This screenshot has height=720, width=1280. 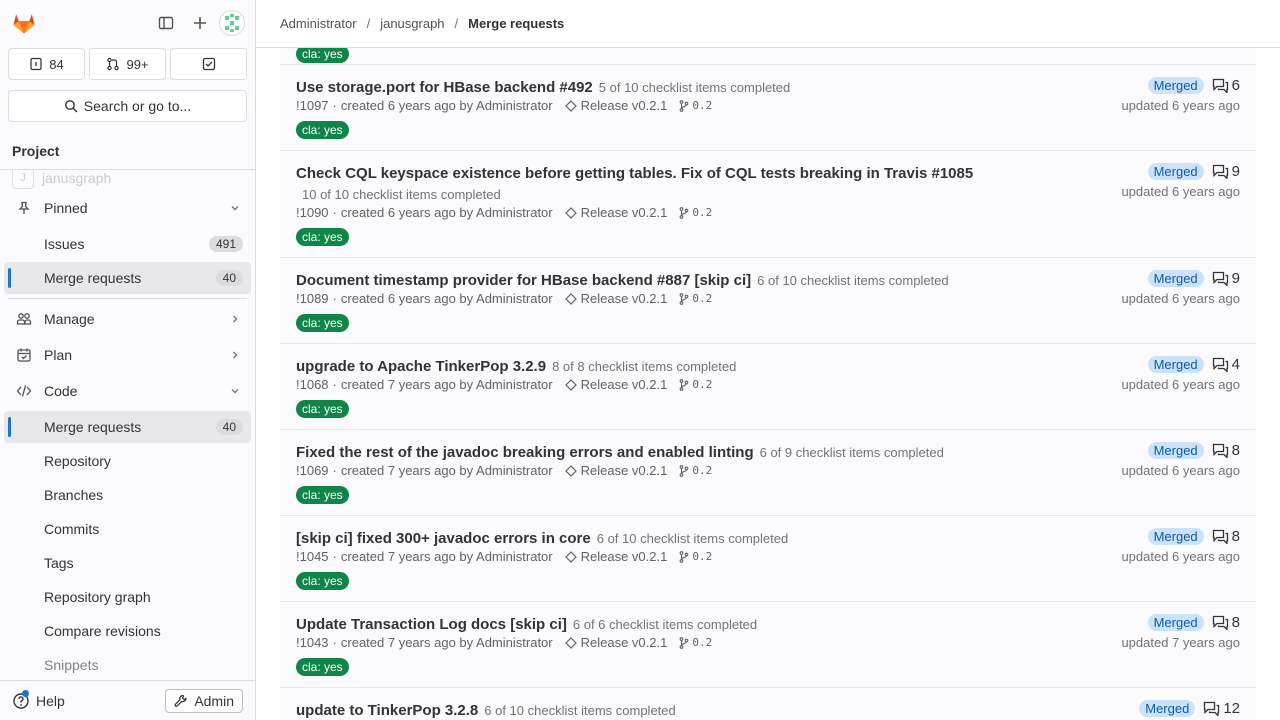 I want to click on notification-dot, so click(x=25, y=693).